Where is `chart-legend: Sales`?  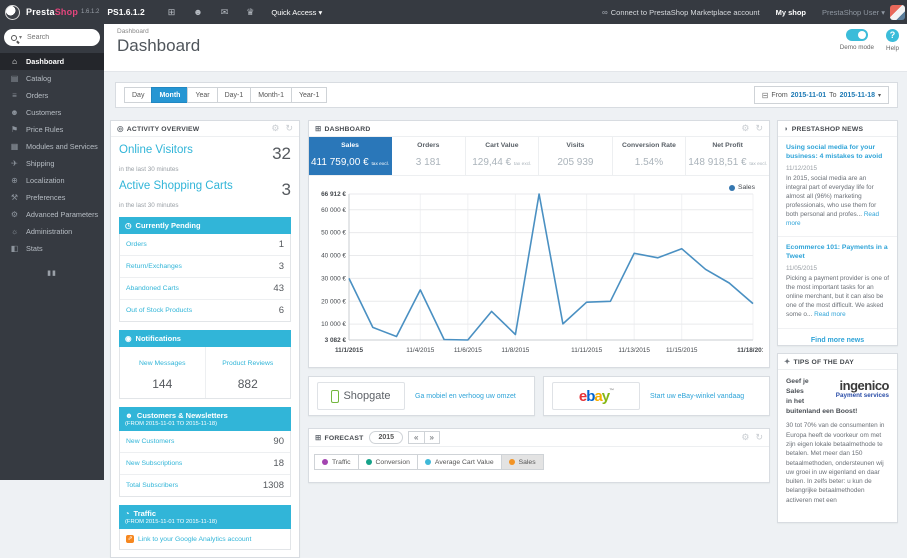
chart-legend: Sales is located at coordinates (741, 187).